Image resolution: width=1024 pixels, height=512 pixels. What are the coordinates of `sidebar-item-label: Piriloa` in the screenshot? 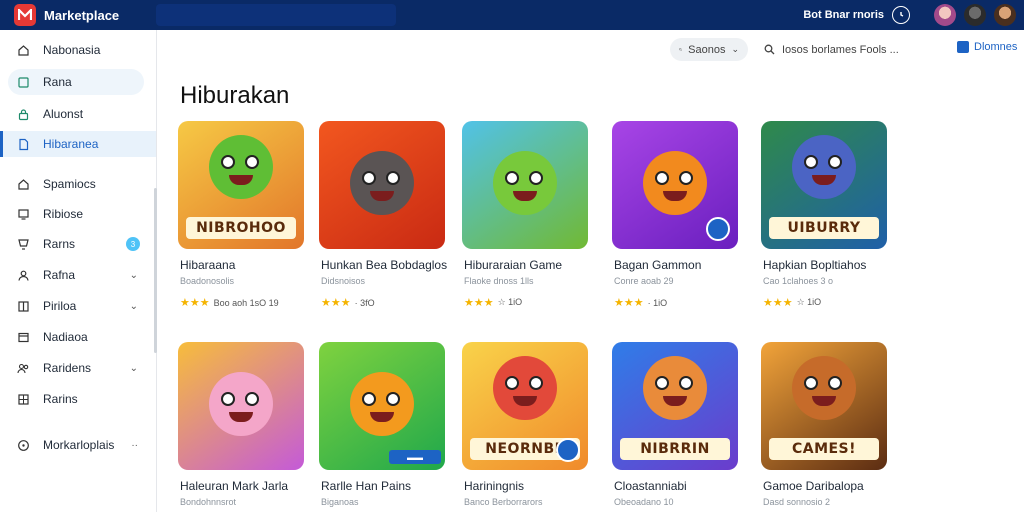 It's located at (60, 306).